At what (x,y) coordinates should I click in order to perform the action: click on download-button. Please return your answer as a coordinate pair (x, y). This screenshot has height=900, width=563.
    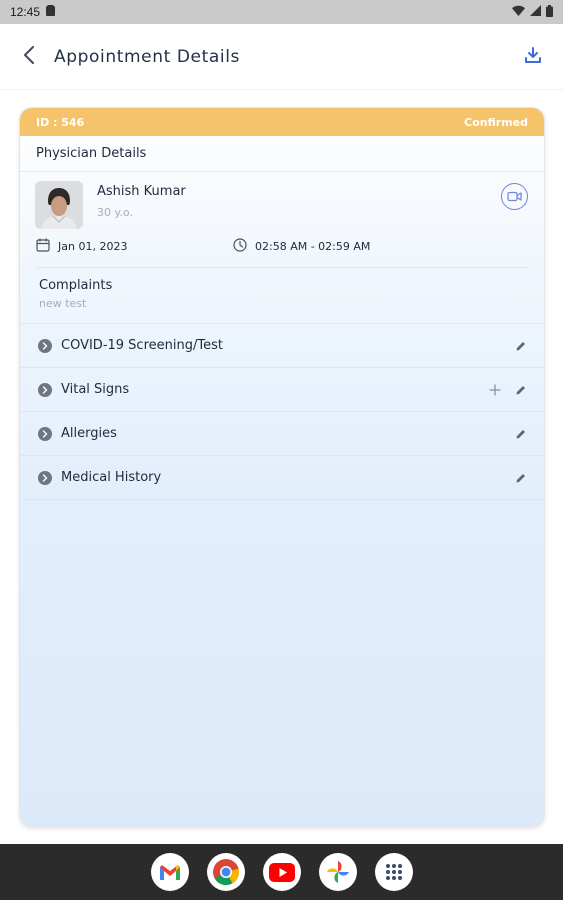
    Looking at the image, I should click on (533, 57).